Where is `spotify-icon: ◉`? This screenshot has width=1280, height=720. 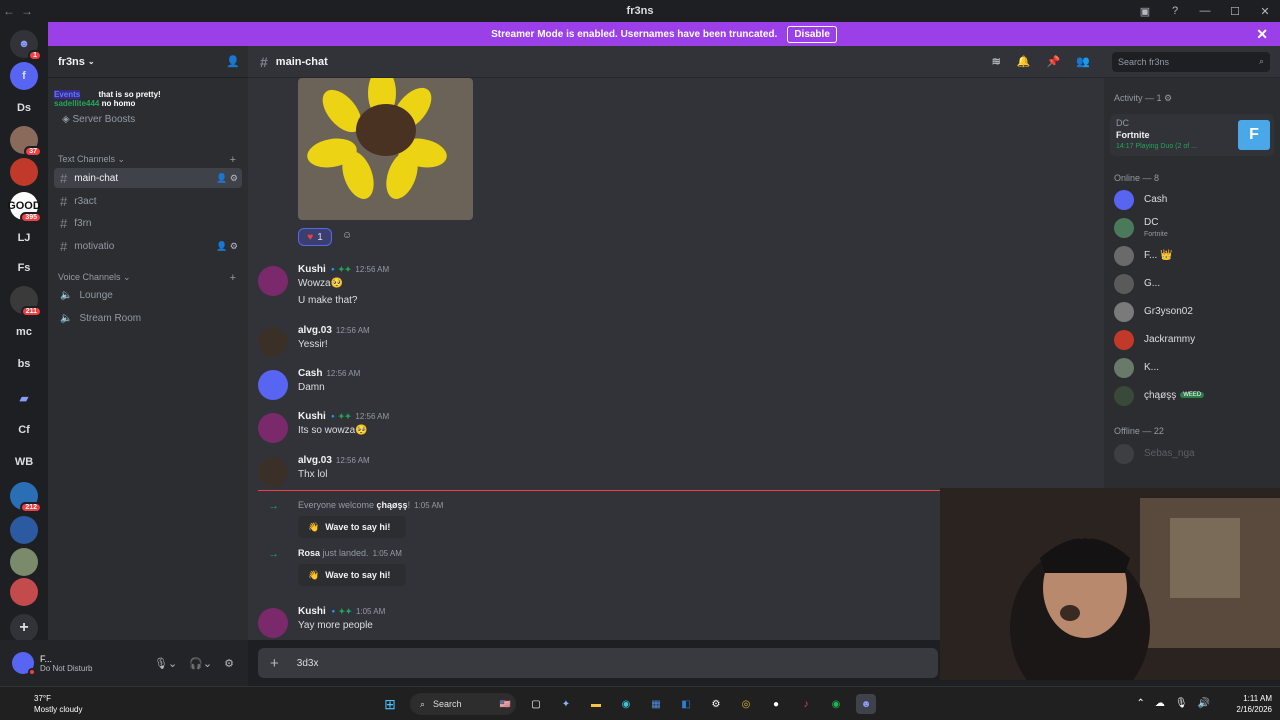 spotify-icon: ◉ is located at coordinates (836, 704).